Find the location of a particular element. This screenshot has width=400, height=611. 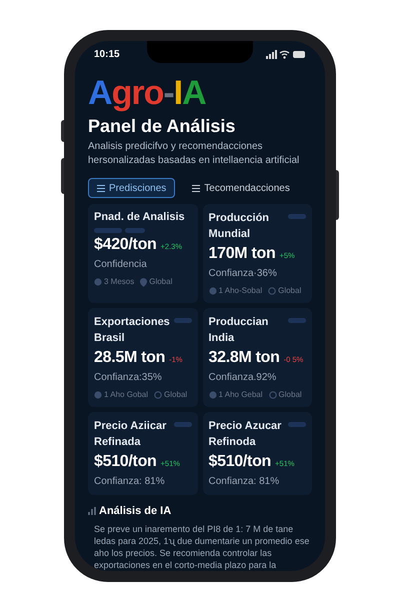

card-title: Produccian India is located at coordinates (239, 330).